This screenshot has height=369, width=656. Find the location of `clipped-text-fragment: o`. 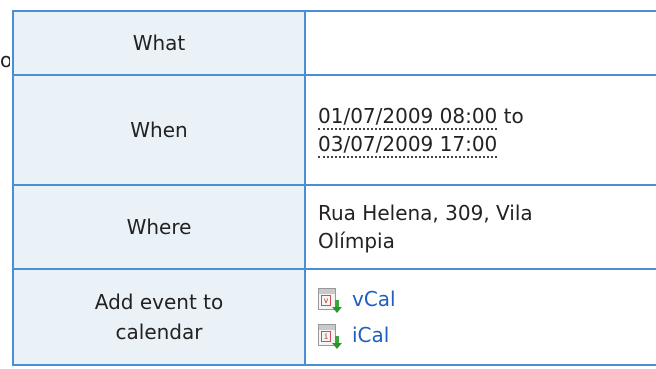

clipped-text-fragment: o is located at coordinates (5, 60).